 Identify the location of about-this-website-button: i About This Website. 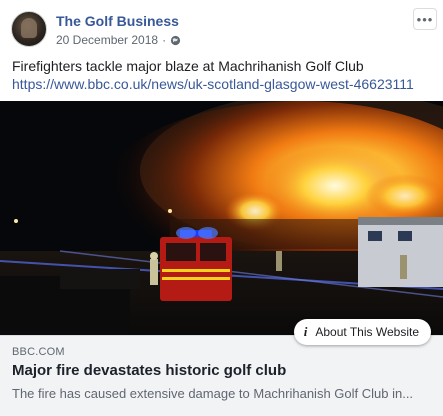
(362, 332).